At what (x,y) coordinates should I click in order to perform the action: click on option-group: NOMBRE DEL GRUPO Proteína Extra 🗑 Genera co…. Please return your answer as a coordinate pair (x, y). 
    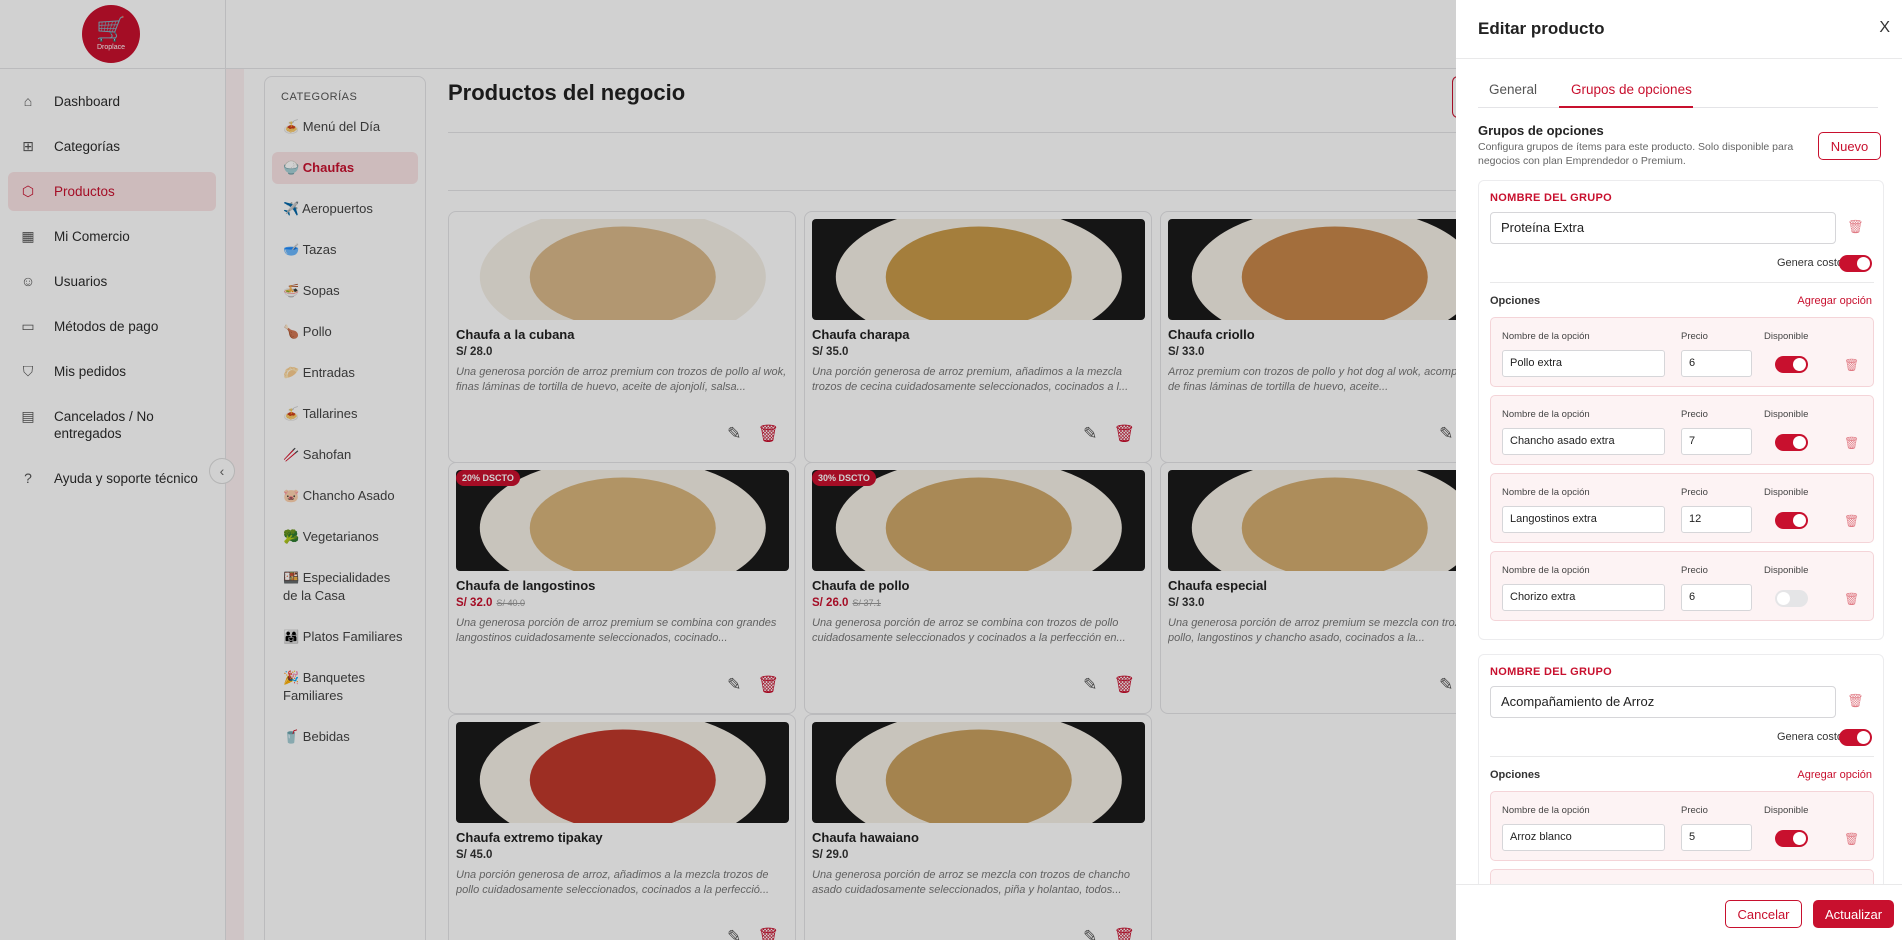
    Looking at the image, I should click on (1681, 410).